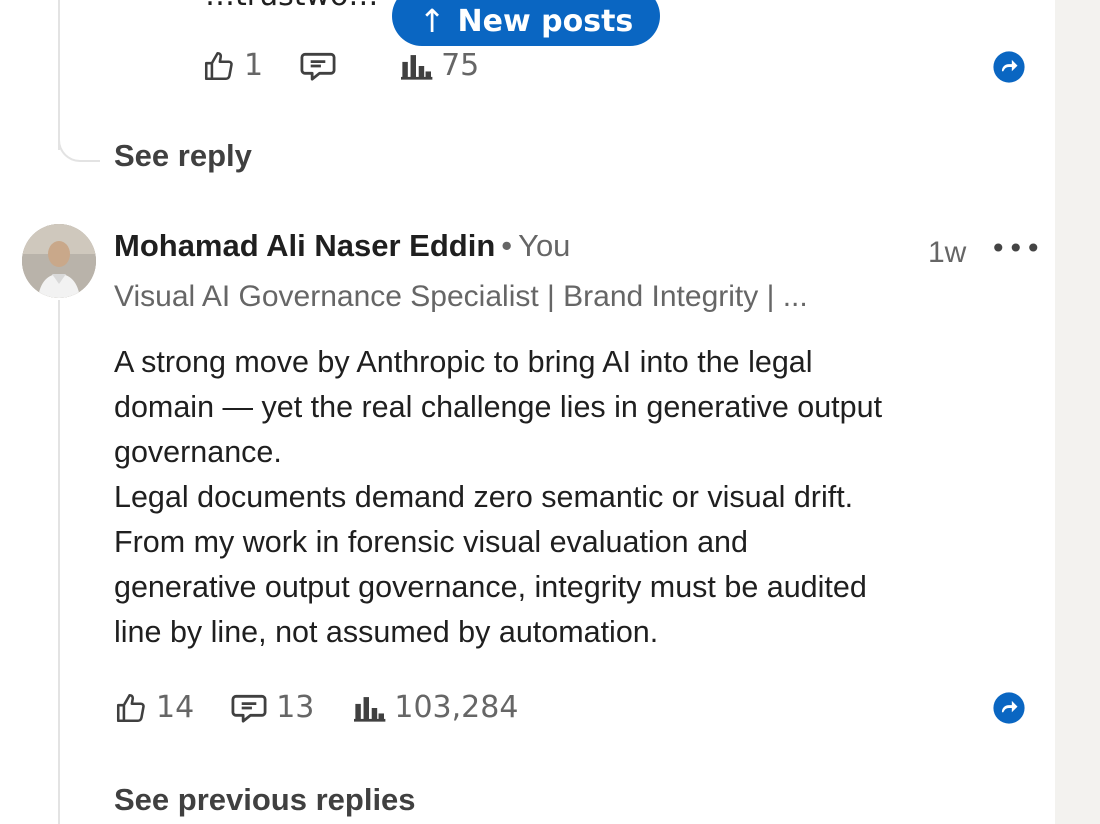 The width and height of the screenshot is (1100, 824). Describe the element at coordinates (254, 65) in the screenshot. I see `reaction-count: 1` at that location.